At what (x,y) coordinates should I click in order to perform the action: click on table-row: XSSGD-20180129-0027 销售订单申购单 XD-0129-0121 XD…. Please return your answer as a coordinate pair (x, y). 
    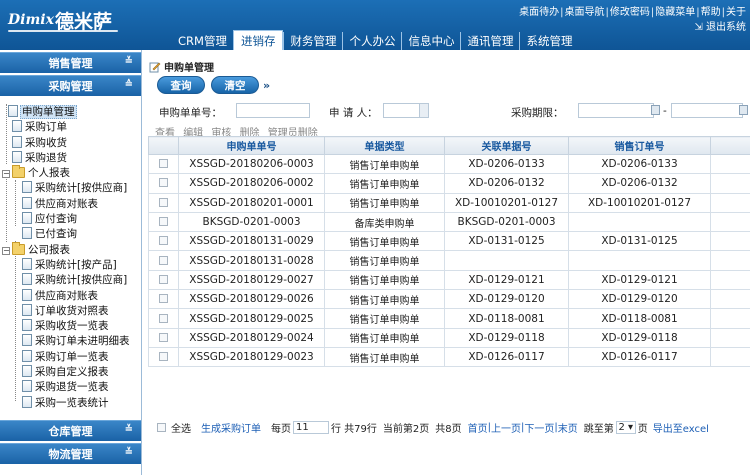
    Looking at the image, I should click on (449, 280).